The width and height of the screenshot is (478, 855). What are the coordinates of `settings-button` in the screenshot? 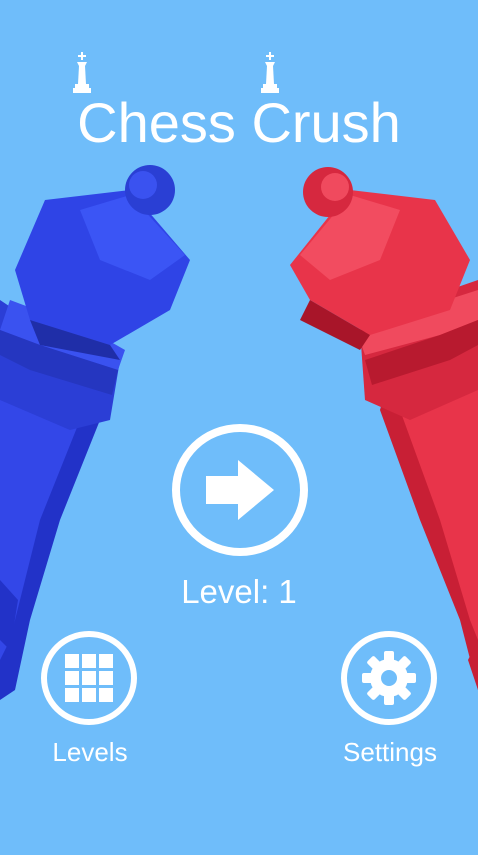 It's located at (389, 678).